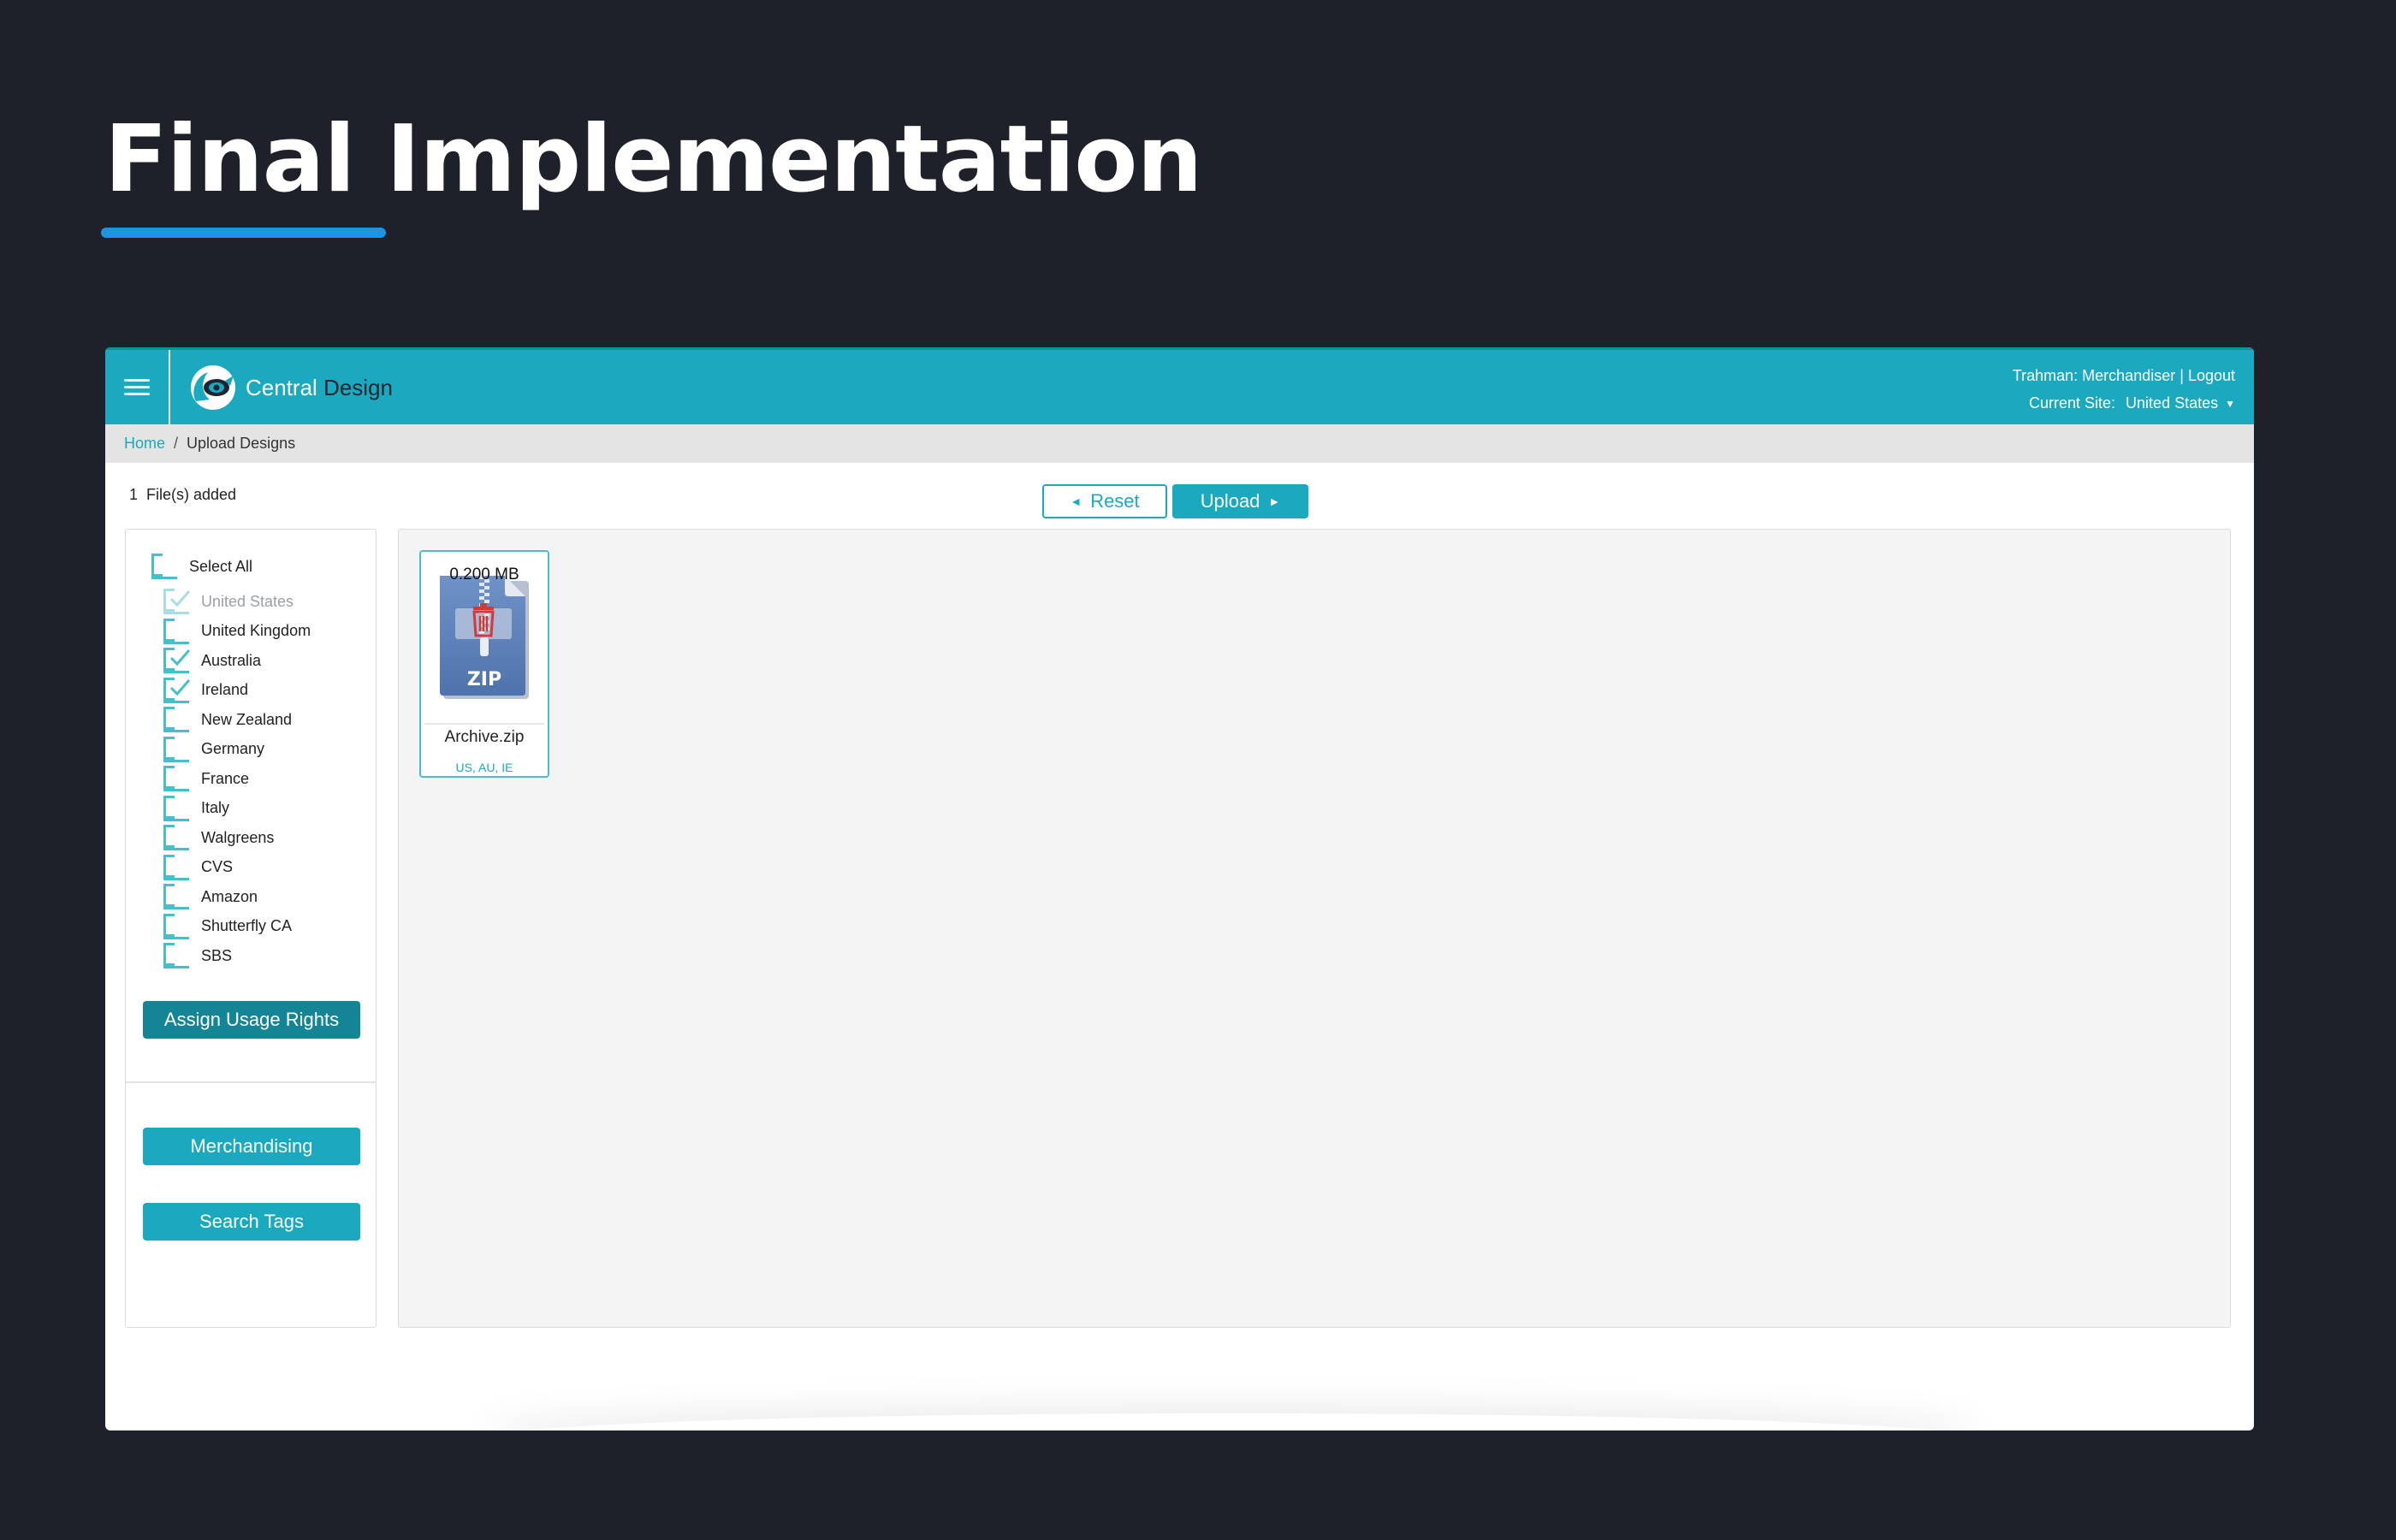 This screenshot has height=1540, width=2396. I want to click on site-checkbox: United States, so click(229, 601).